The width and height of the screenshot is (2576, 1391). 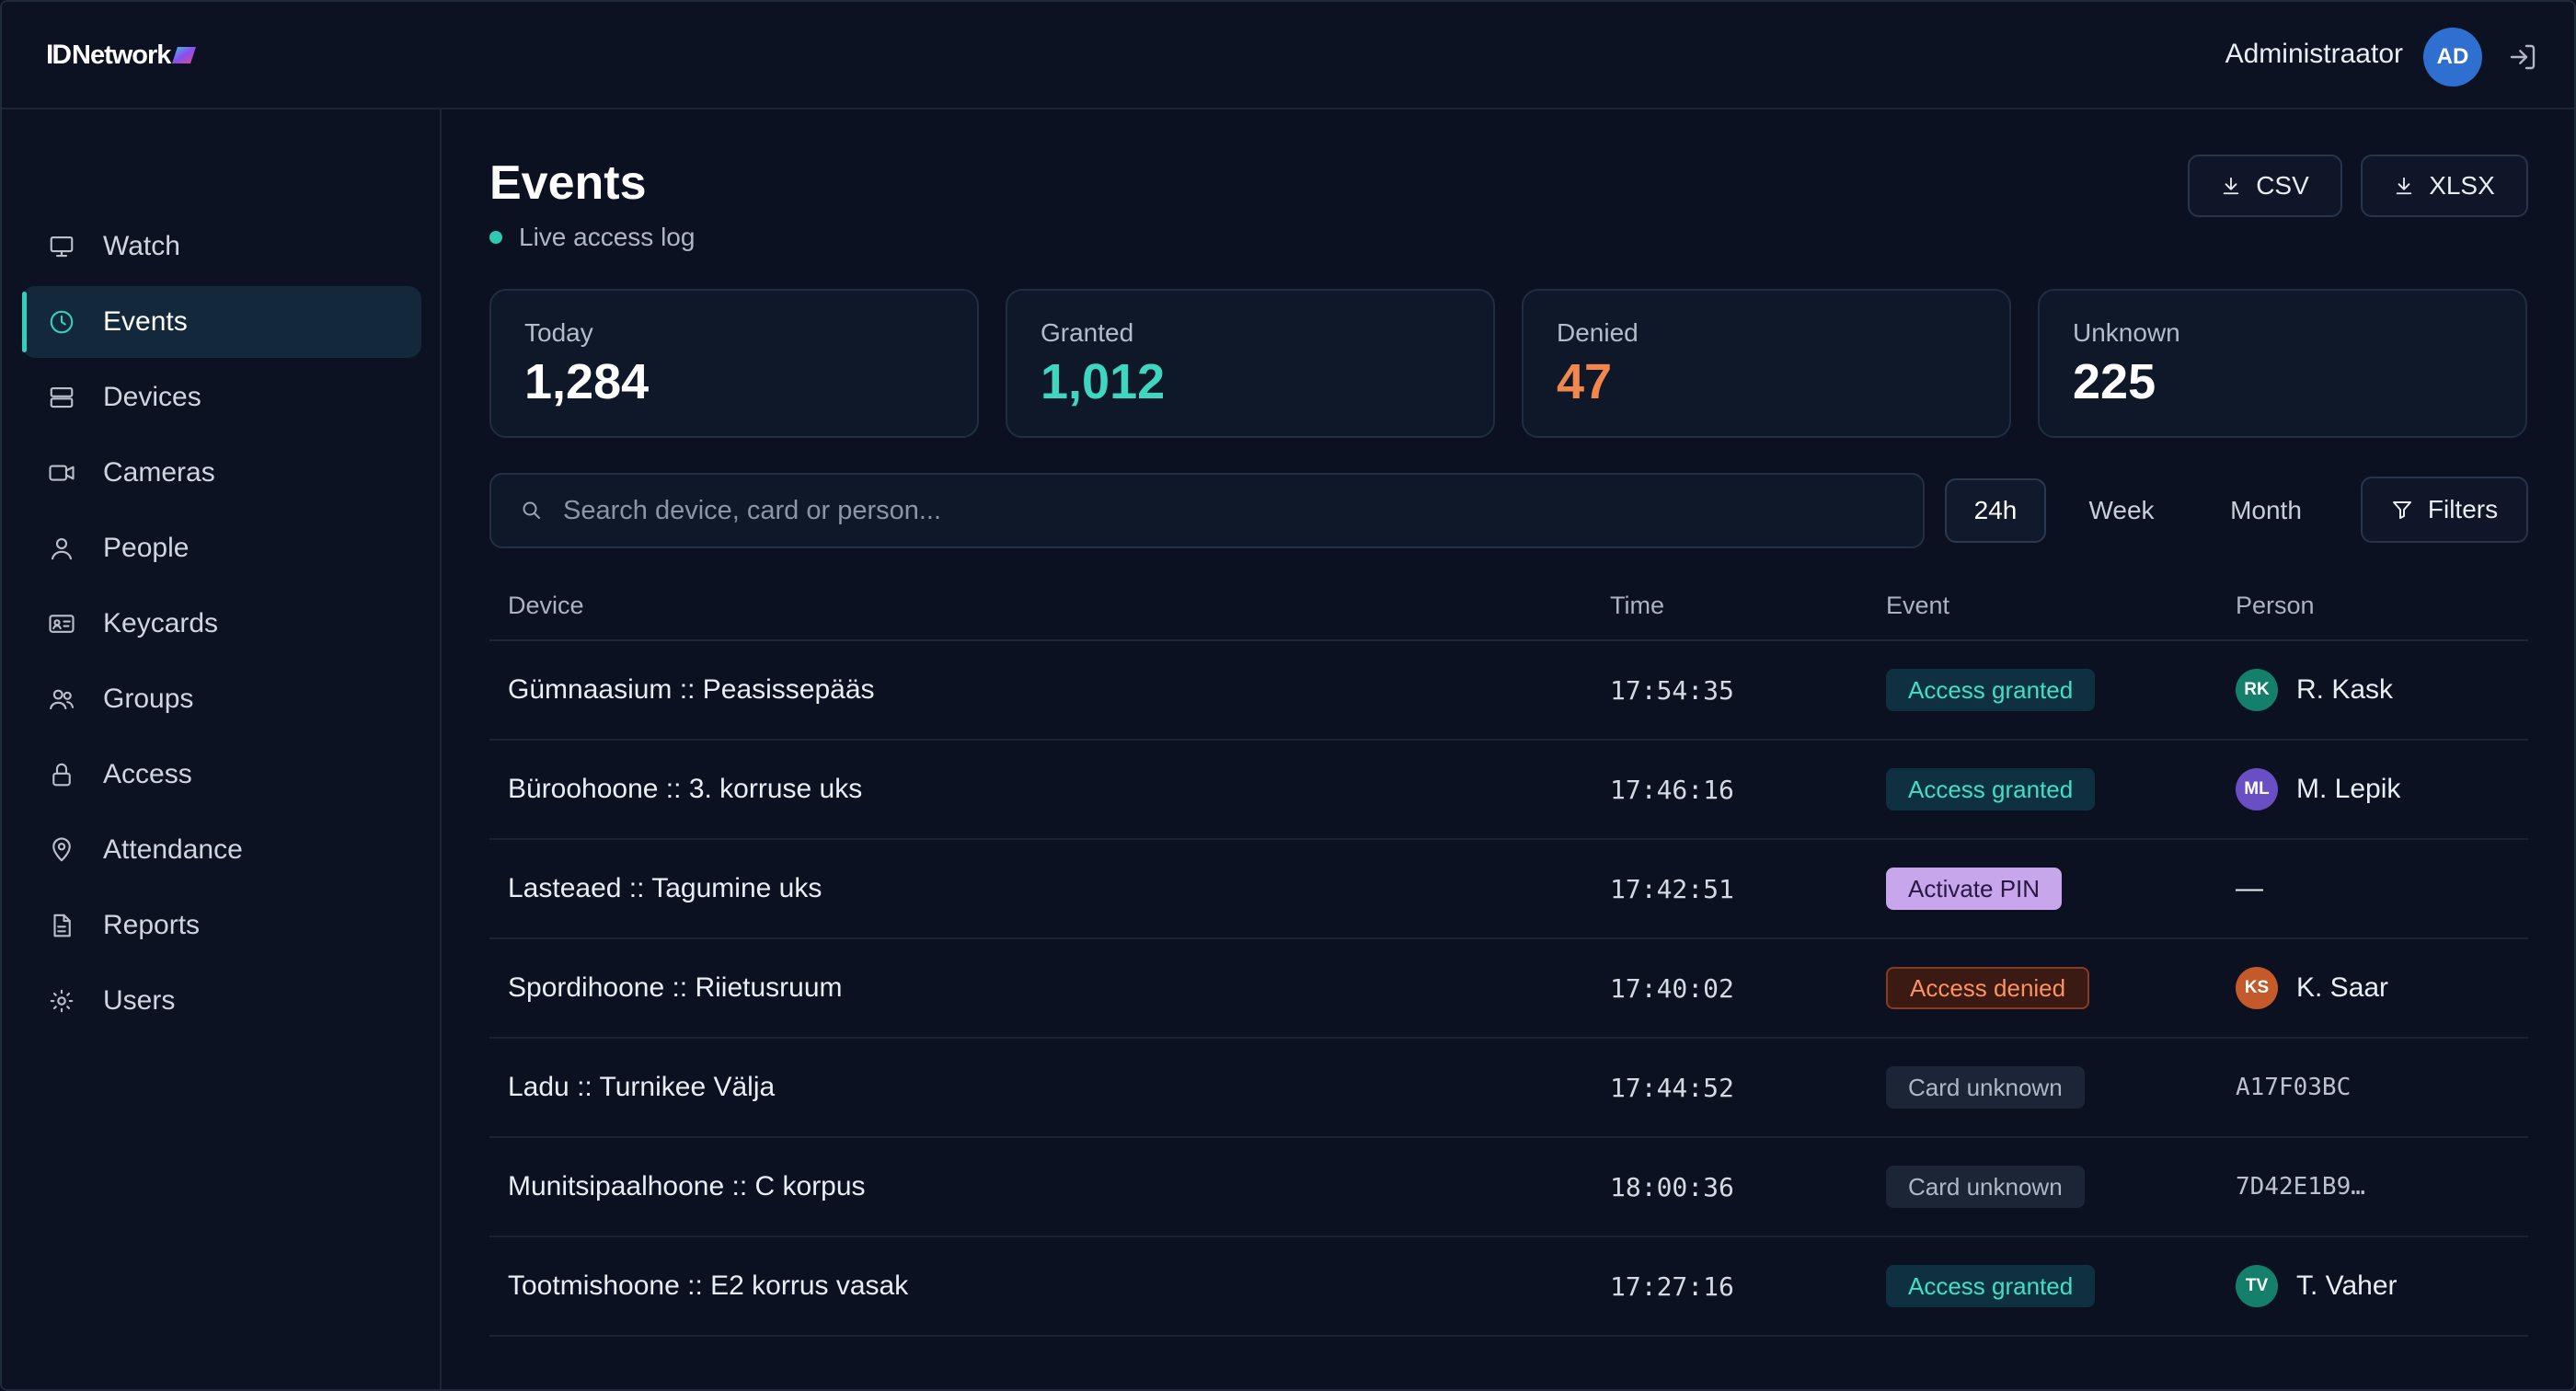 I want to click on person-avatar: TV, so click(x=2257, y=1286).